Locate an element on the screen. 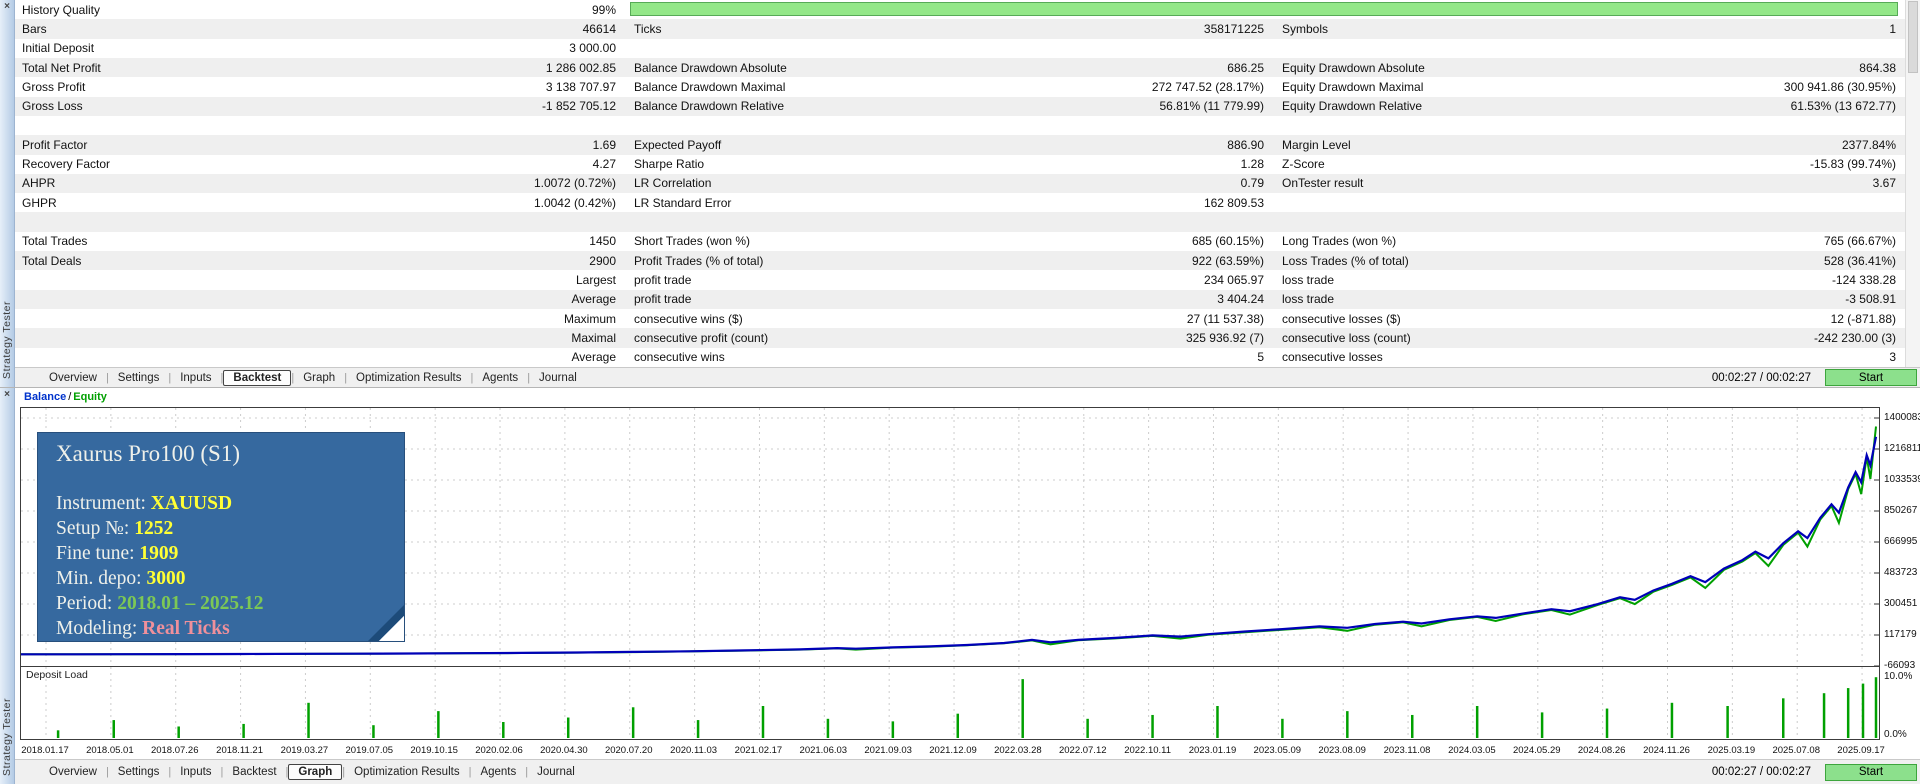 The width and height of the screenshot is (1920, 784). x-tick-label: 2020.11.03 is located at coordinates (694, 750).